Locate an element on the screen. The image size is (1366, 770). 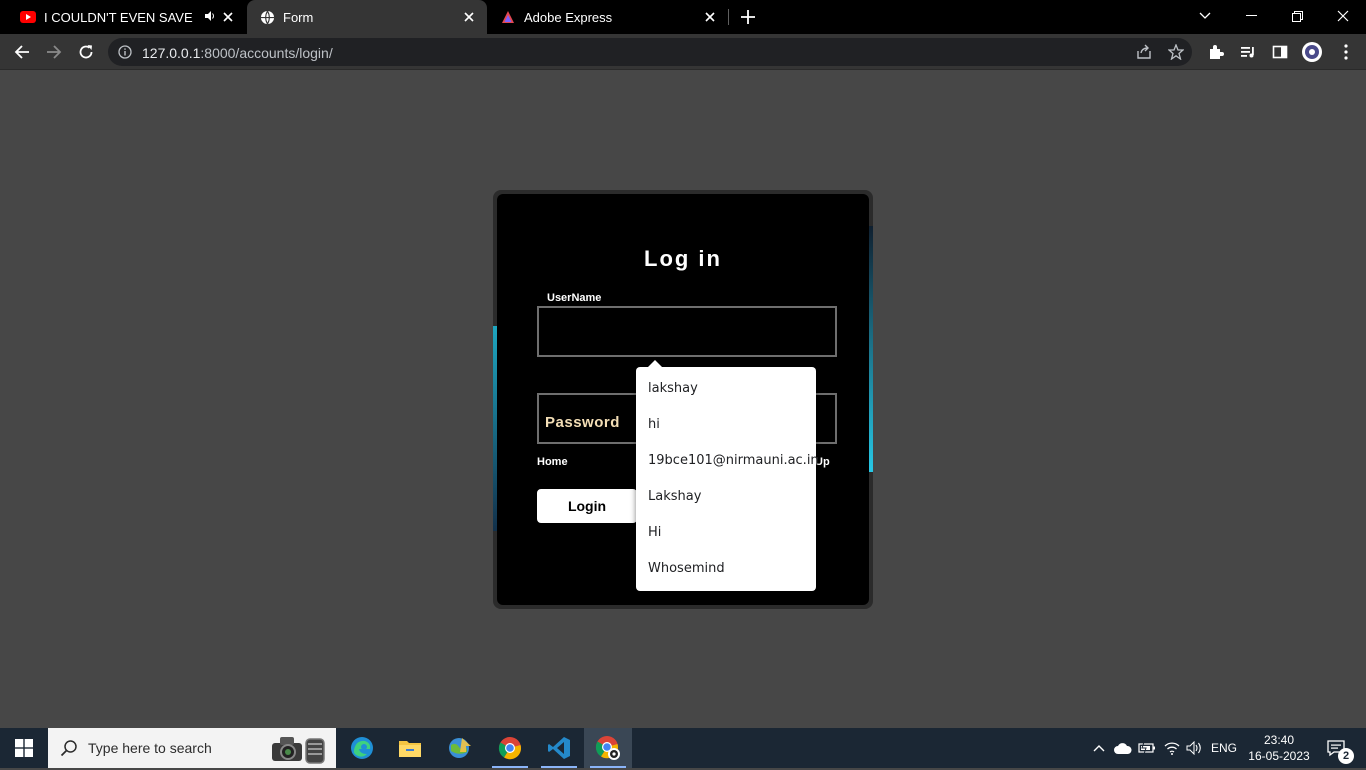
vscode-icon is located at coordinates (559, 748).